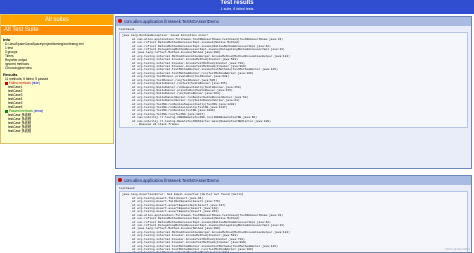  Describe the element at coordinates (237, 3) in the screenshot. I see `banner-title: Test results` at that location.